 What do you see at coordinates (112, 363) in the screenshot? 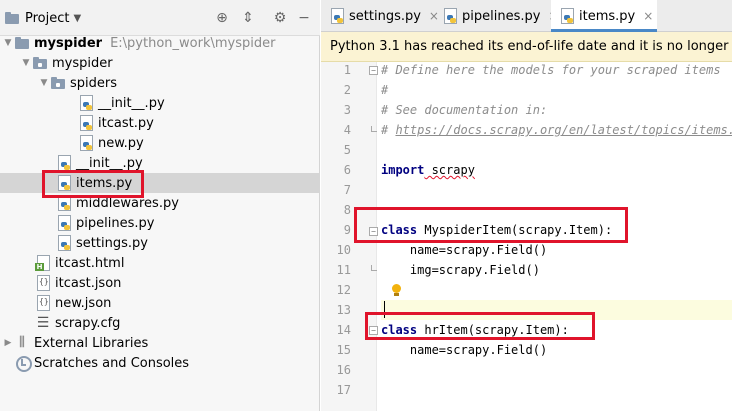
I see `tree-item-label: Scratches and Consoles` at bounding box center [112, 363].